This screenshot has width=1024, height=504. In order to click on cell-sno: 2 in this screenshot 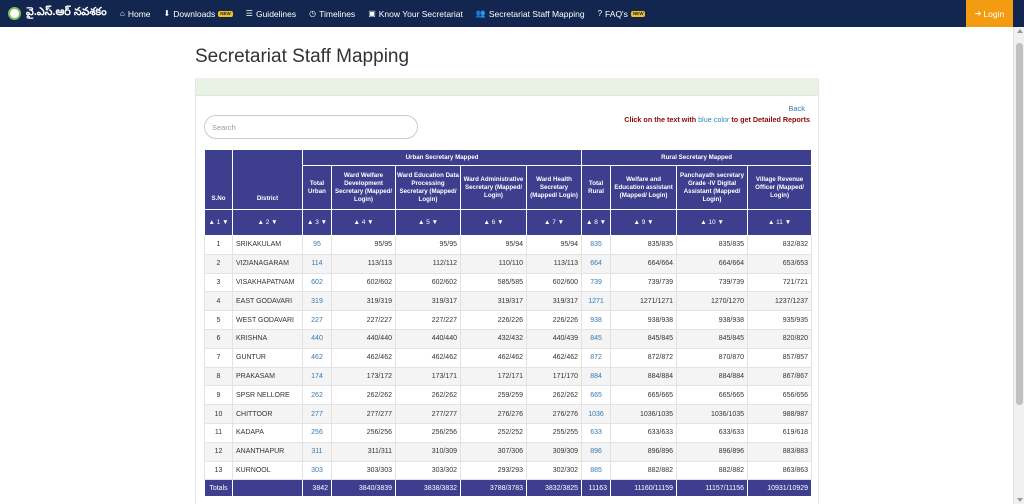, I will do `click(218, 263)`.